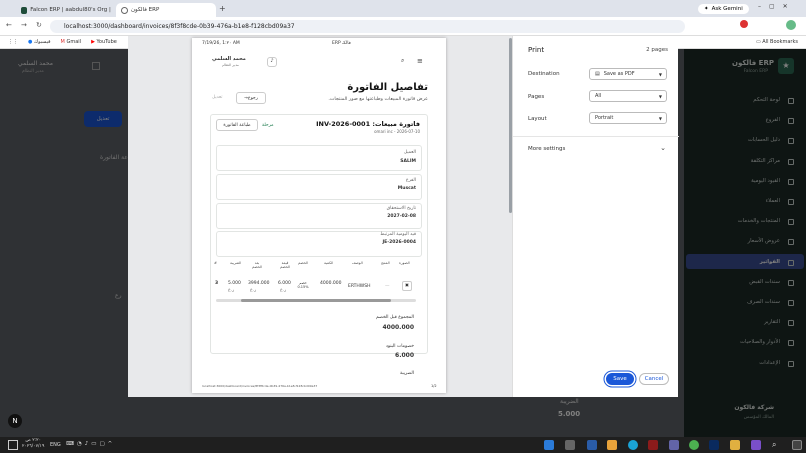 The width and height of the screenshot is (806, 453). I want to click on bookmark-gmail: M Gmail, so click(71, 42).